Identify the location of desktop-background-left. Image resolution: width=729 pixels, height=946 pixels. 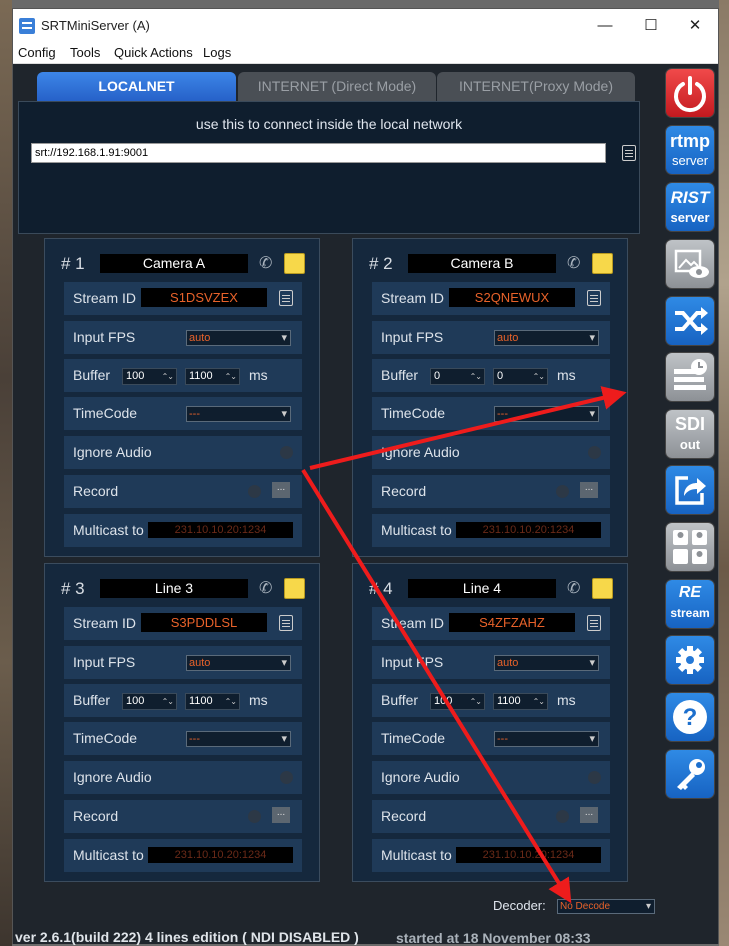
(6, 473).